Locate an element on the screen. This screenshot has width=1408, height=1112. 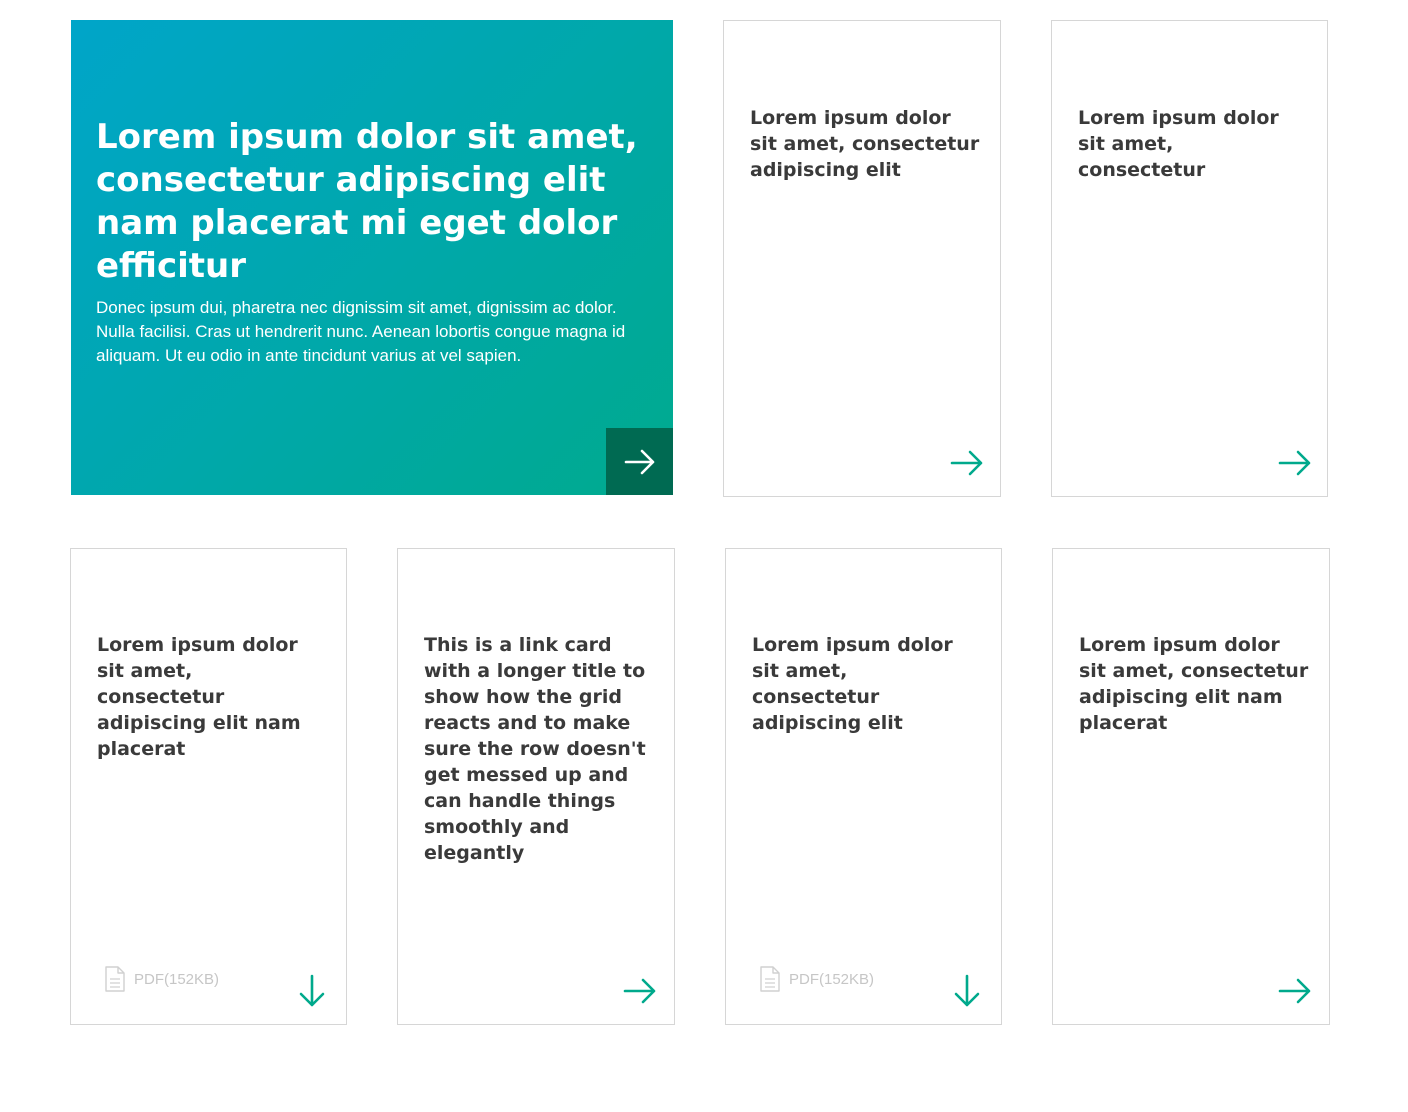
hero-arrow-button is located at coordinates (639, 461).